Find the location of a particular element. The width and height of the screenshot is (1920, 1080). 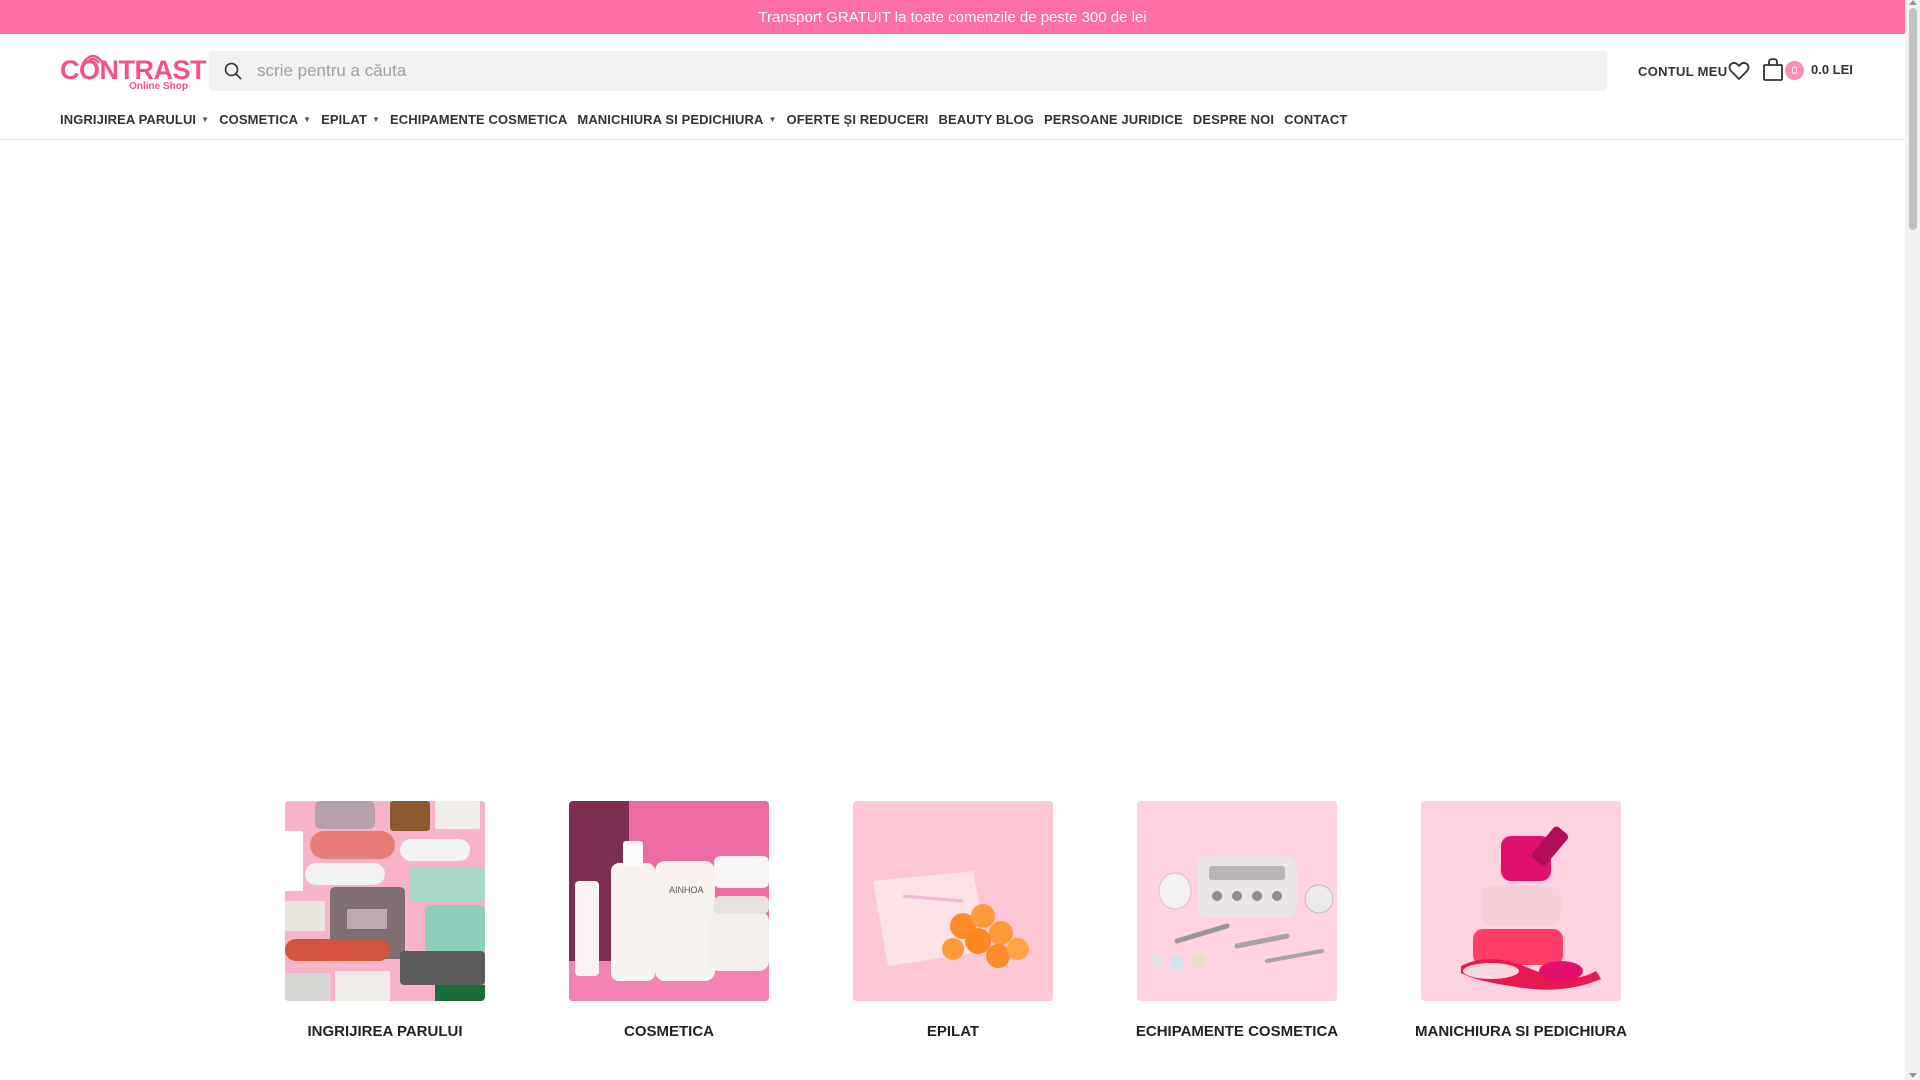

category-image-equipment is located at coordinates (1237, 901).